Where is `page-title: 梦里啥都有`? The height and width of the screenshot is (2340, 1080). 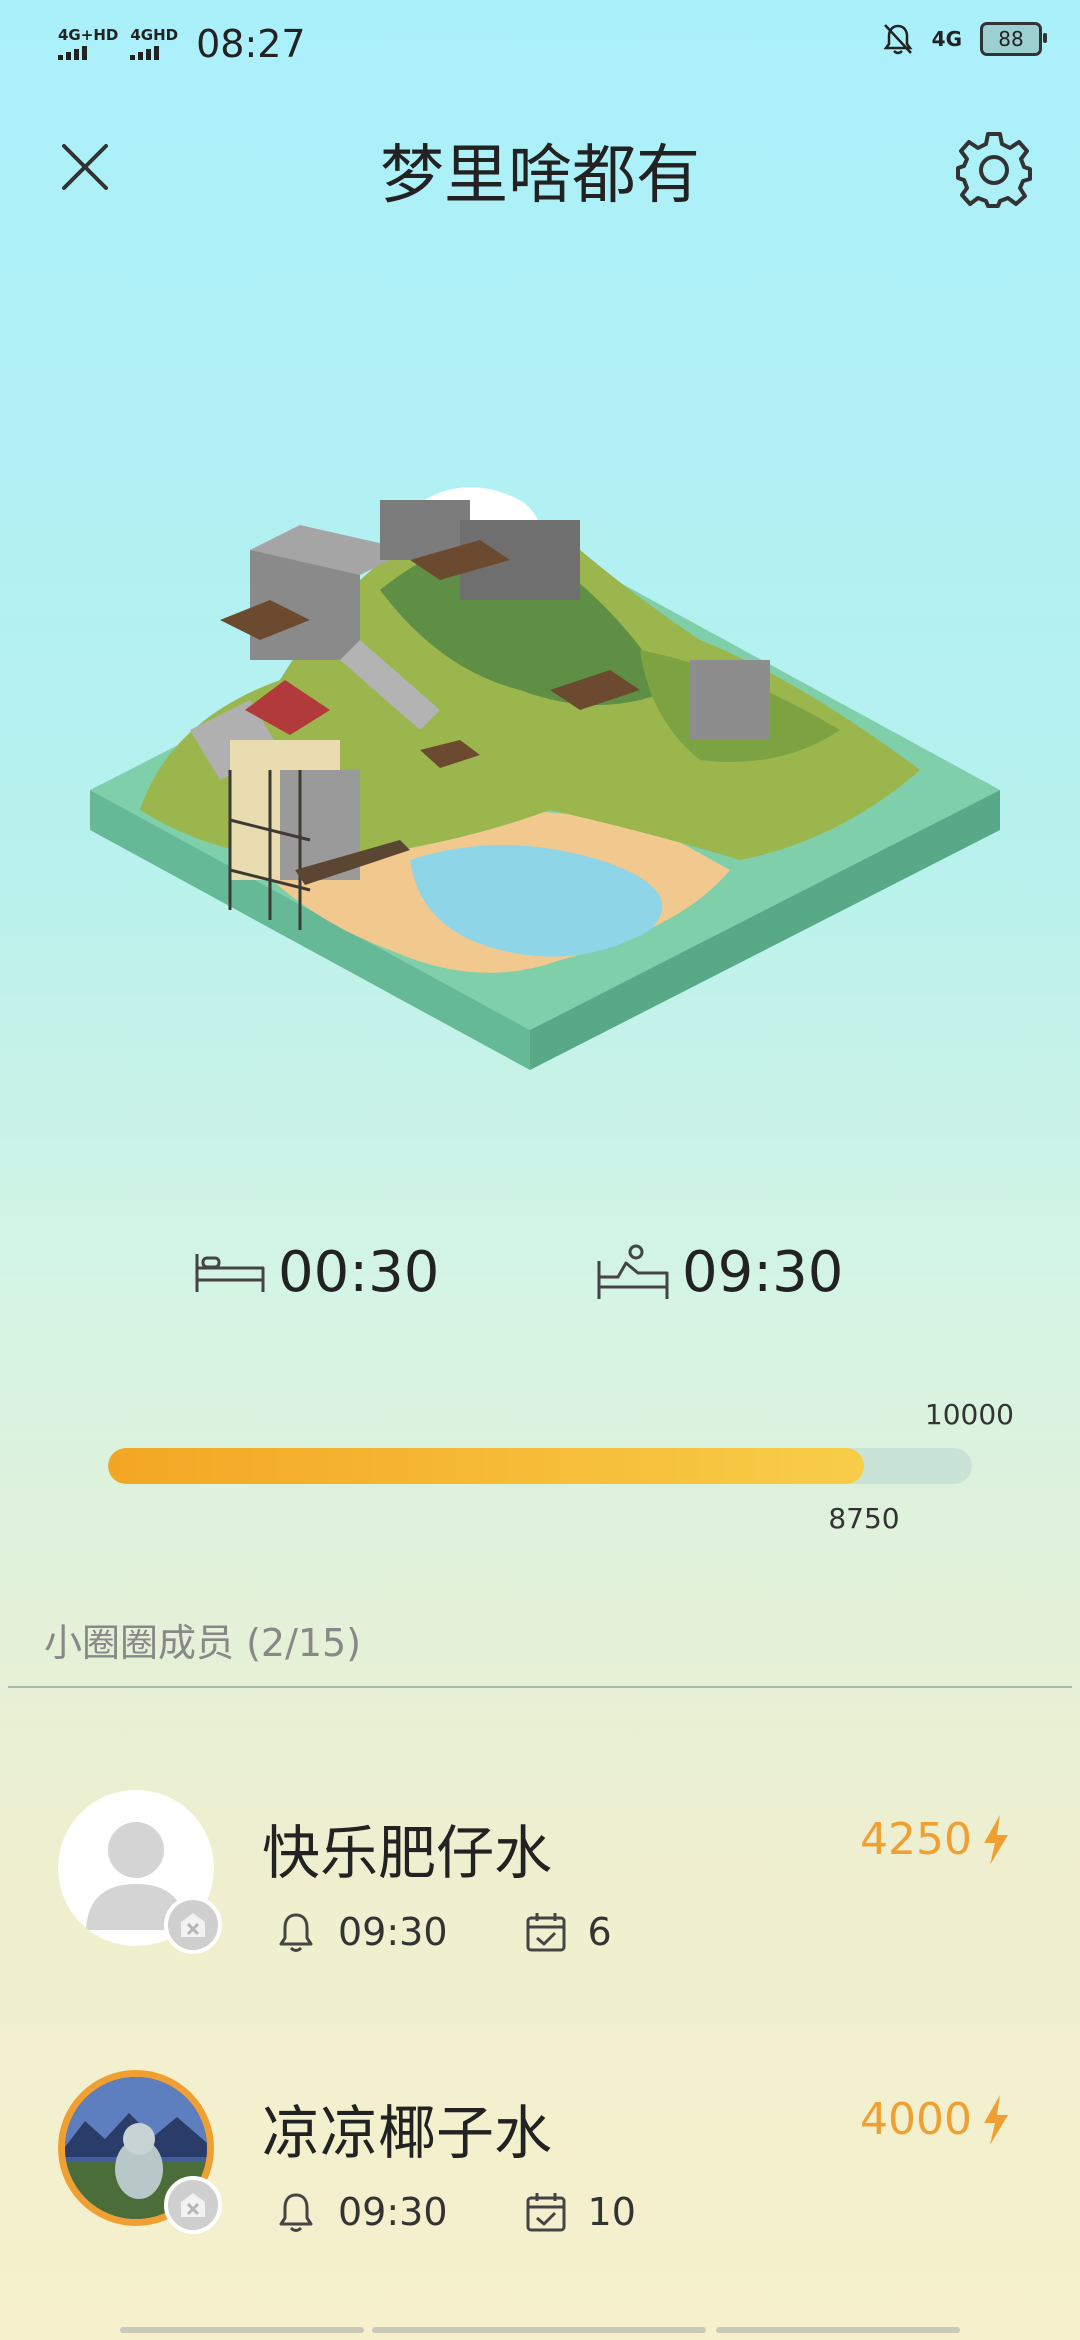 page-title: 梦里啥都有 is located at coordinates (540, 176).